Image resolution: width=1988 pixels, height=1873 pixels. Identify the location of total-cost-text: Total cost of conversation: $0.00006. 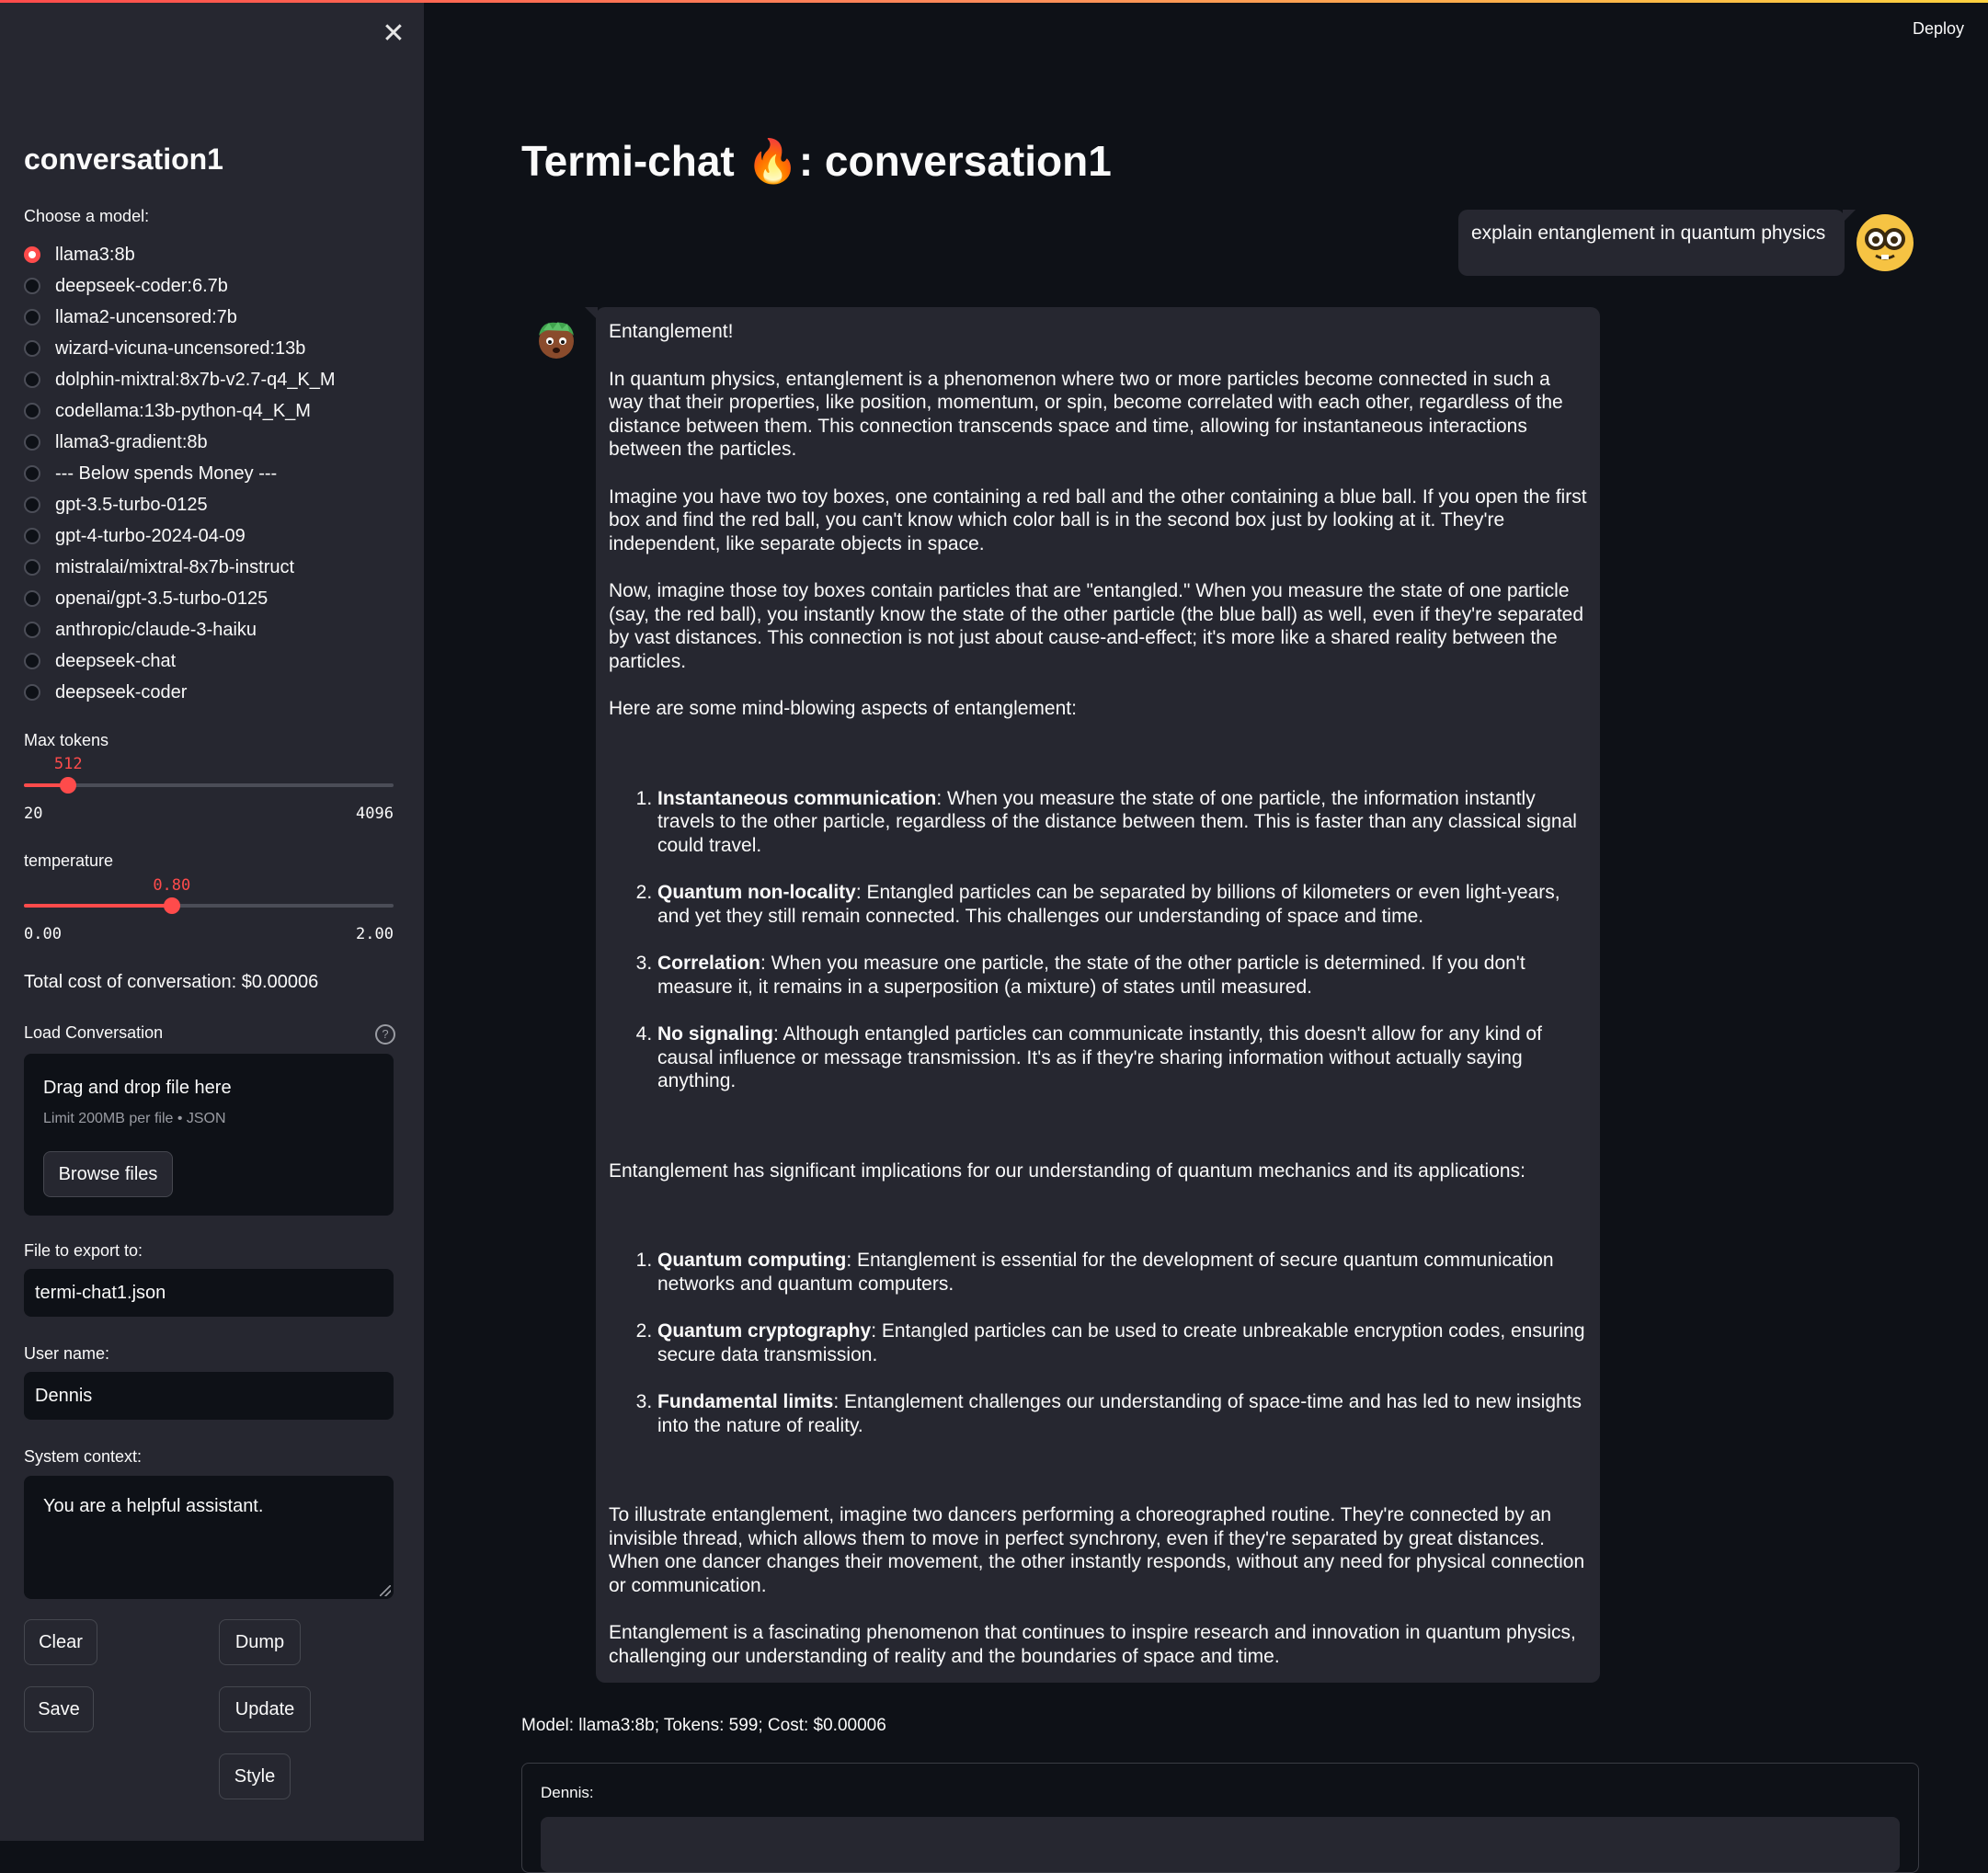
(171, 982).